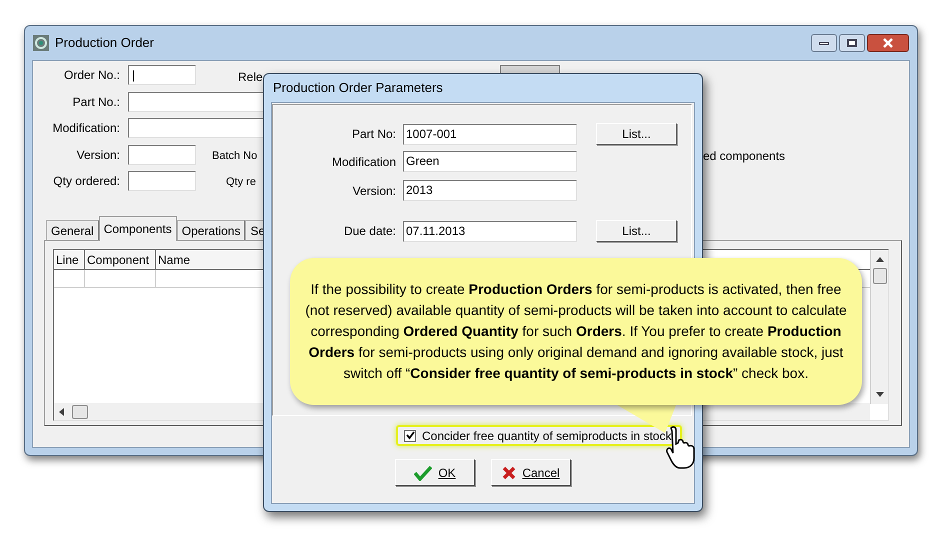 The image size is (942, 533). I want to click on window-title: Production Order, so click(104, 43).